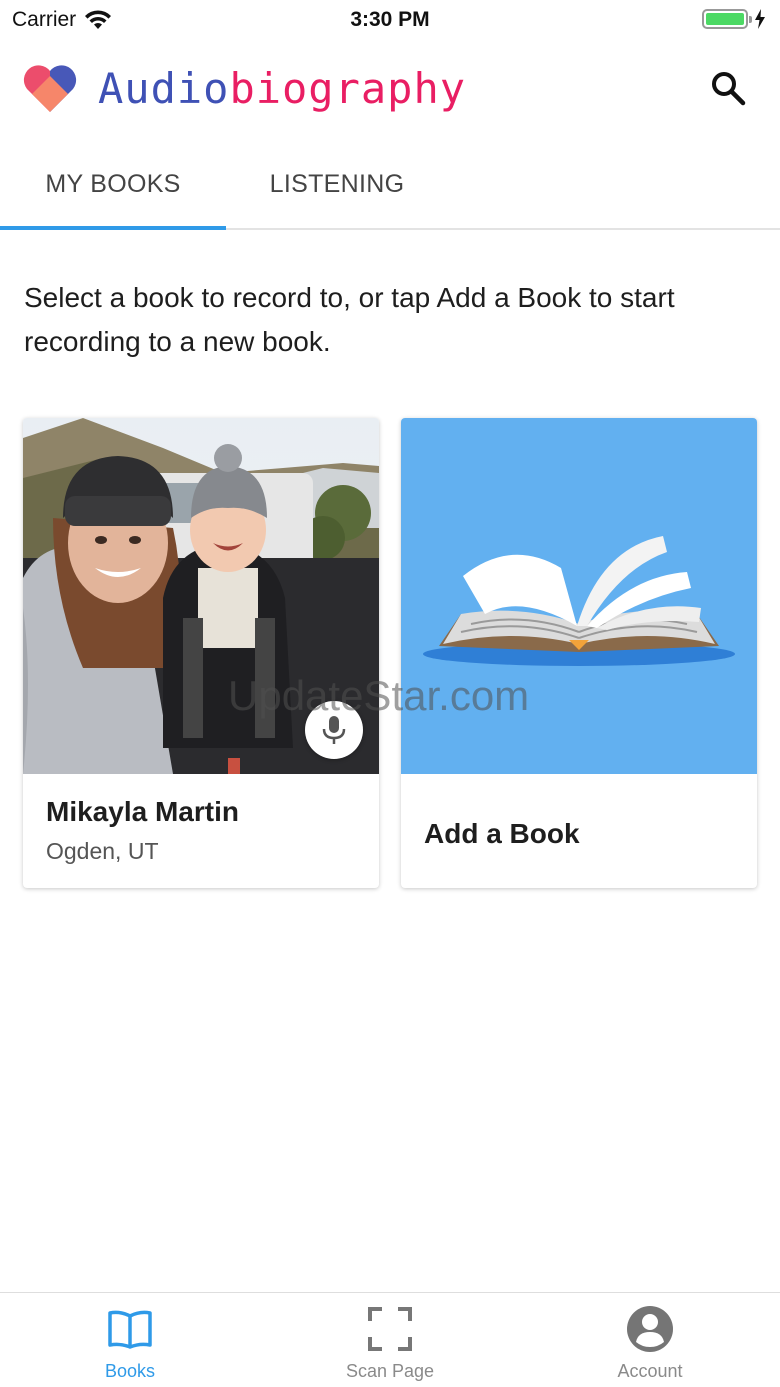  What do you see at coordinates (201, 831) in the screenshot?
I see `book-card-body: Mikayla Martin Ogden, UT` at bounding box center [201, 831].